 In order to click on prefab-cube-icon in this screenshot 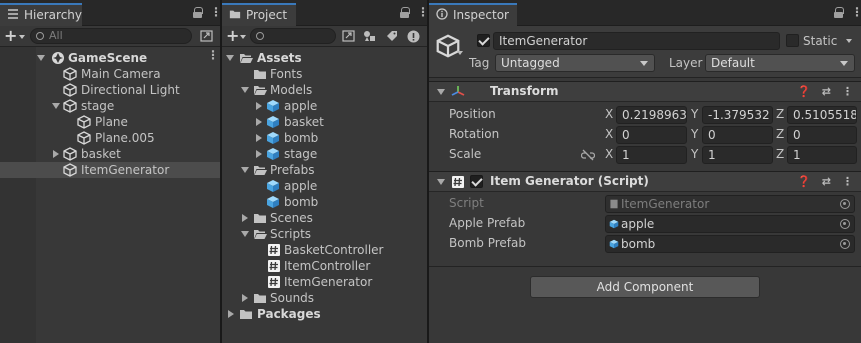, I will do `click(273, 202)`.